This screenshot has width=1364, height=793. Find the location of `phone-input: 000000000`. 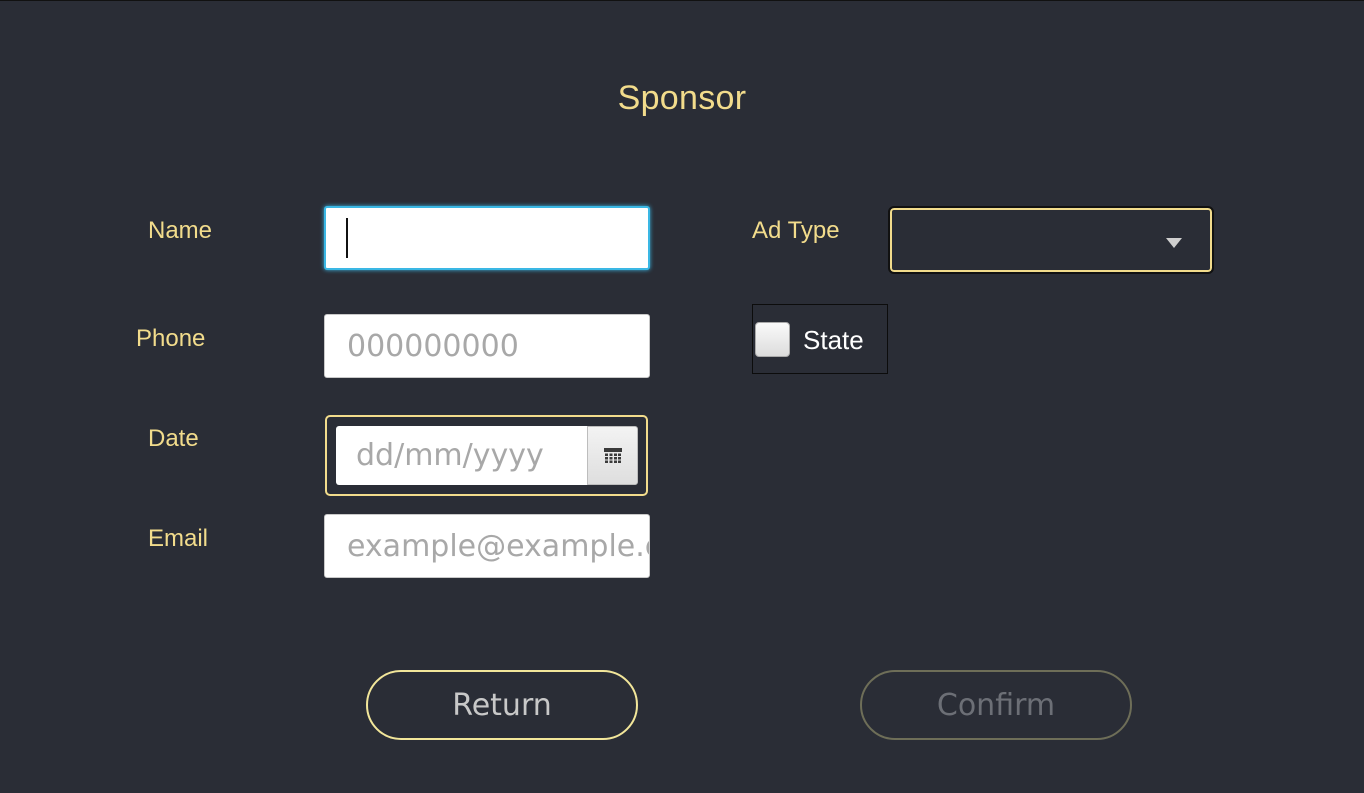

phone-input: 000000000 is located at coordinates (487, 346).